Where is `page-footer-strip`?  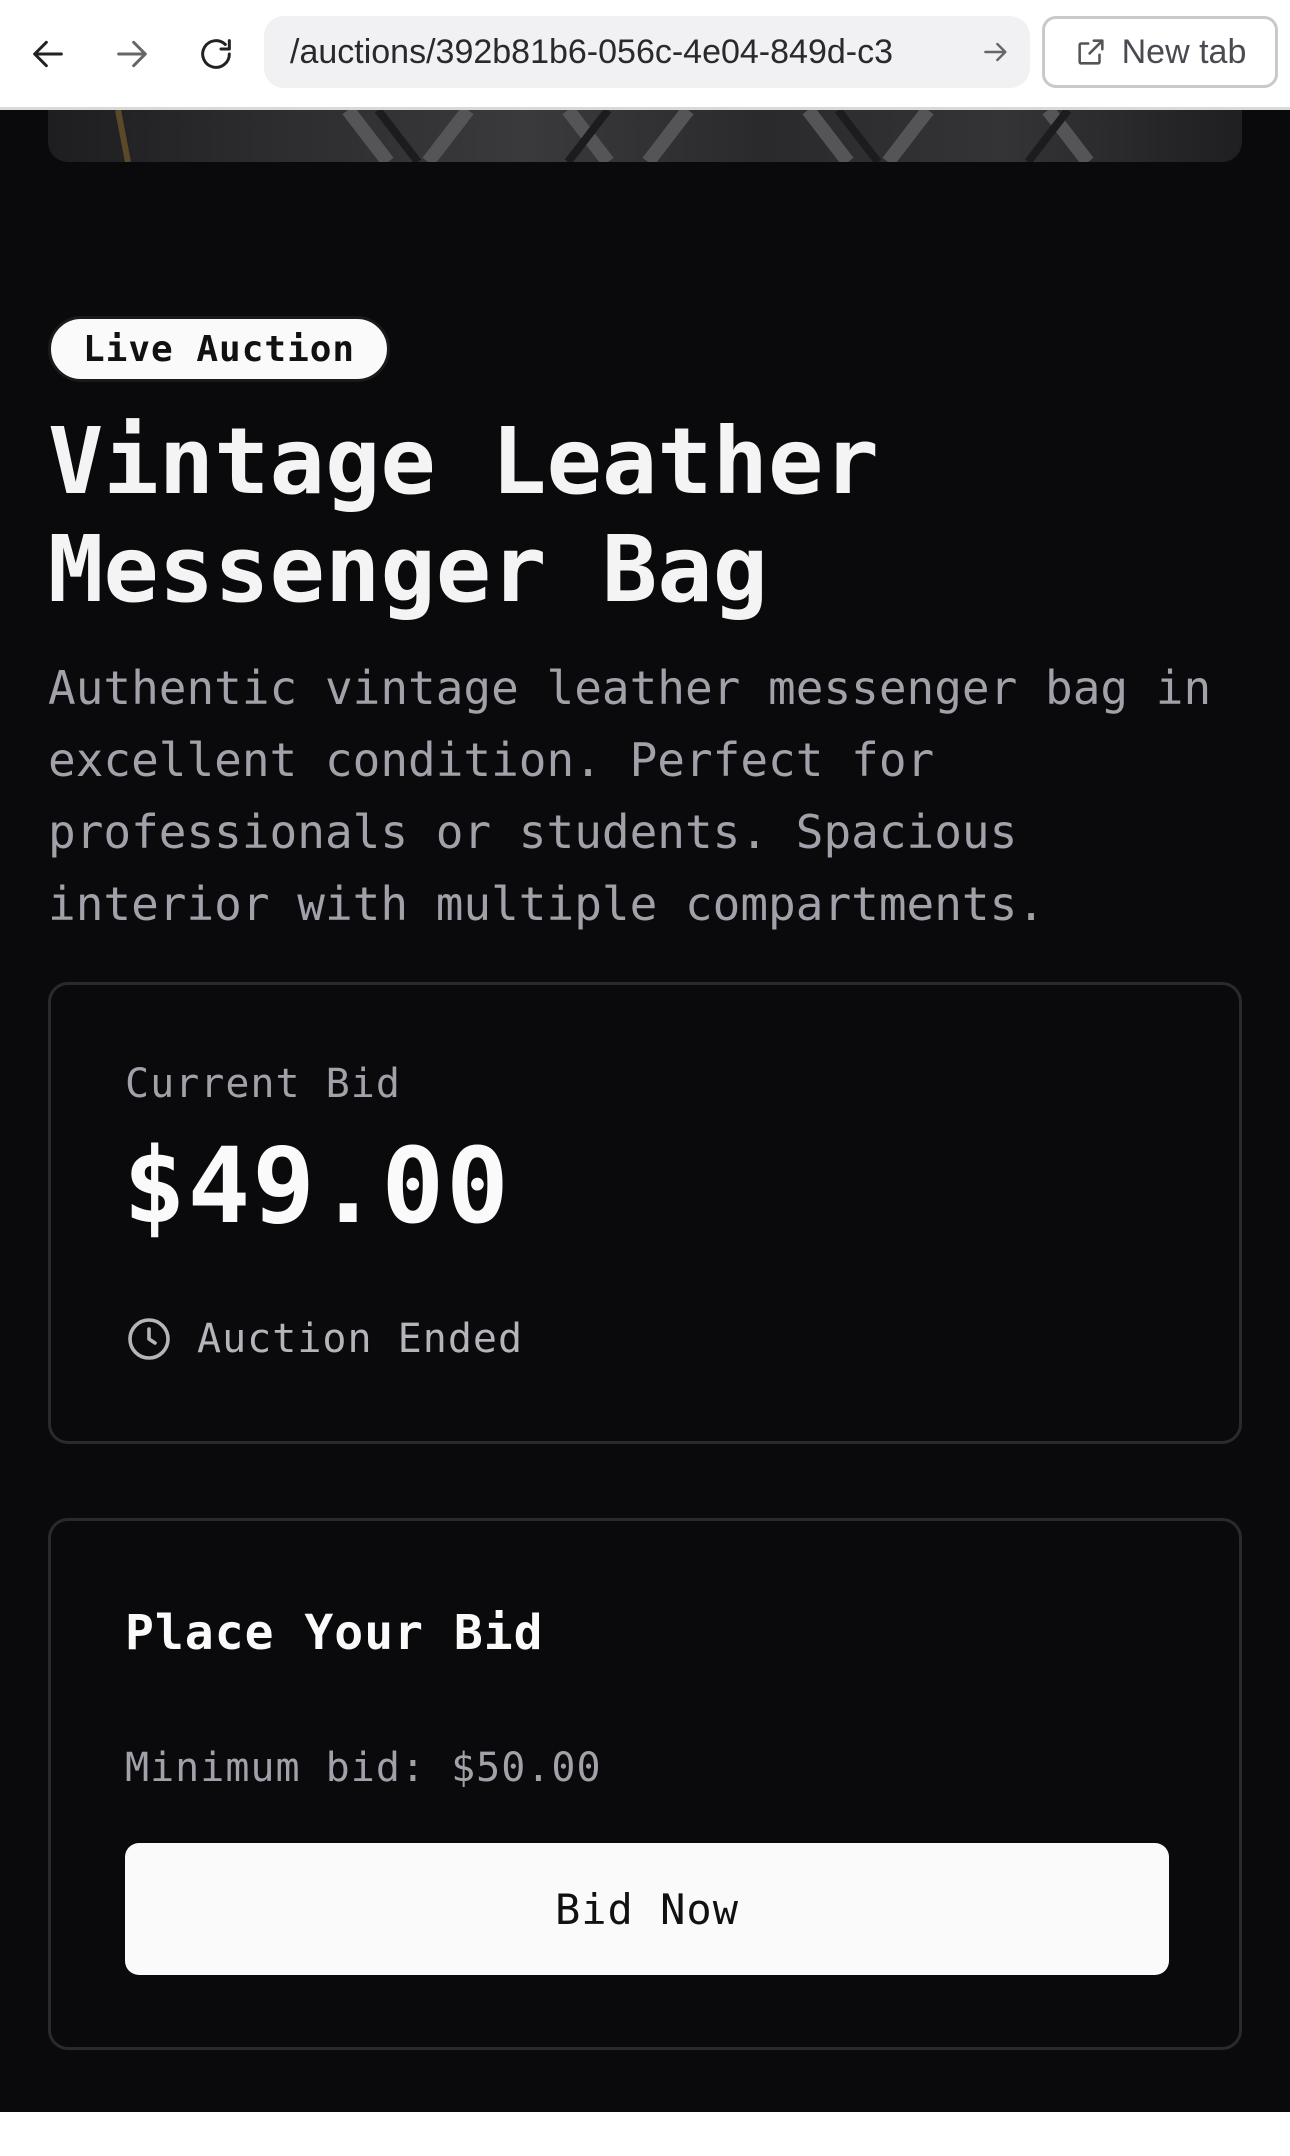 page-footer-strip is located at coordinates (645, 2134).